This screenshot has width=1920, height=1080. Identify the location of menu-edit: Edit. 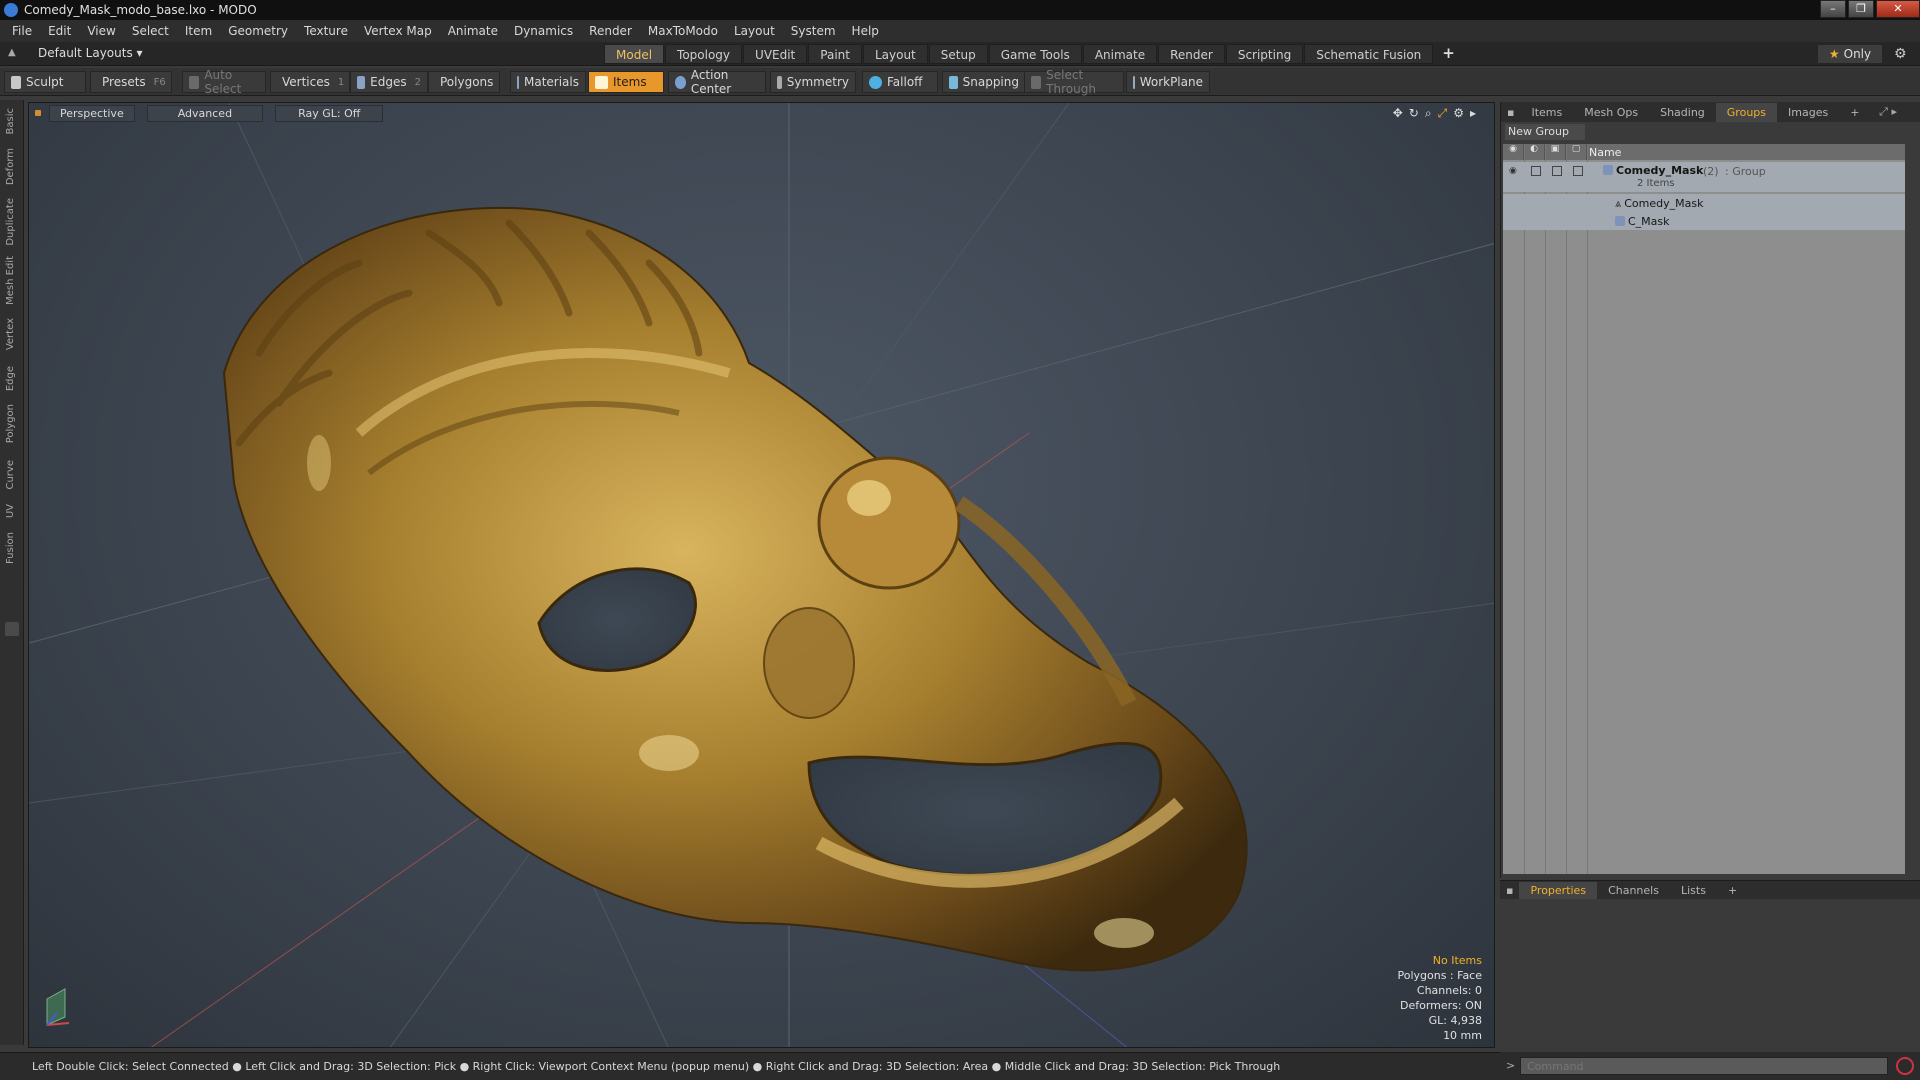
(59, 31).